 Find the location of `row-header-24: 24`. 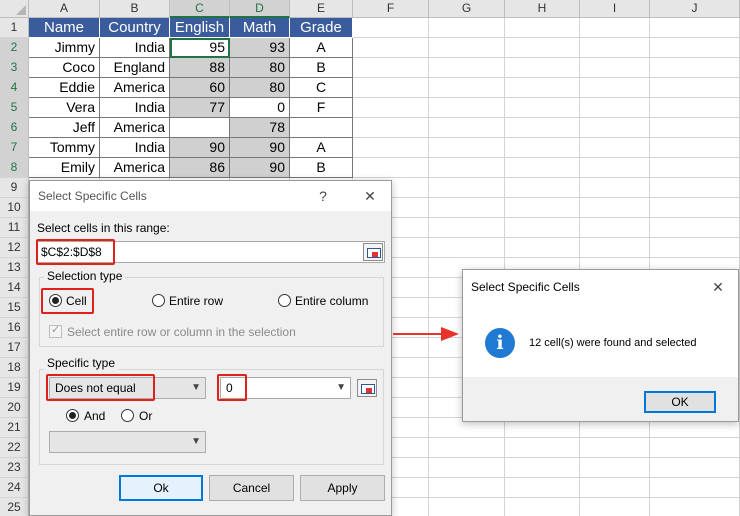

row-header-24: 24 is located at coordinates (14, 488).